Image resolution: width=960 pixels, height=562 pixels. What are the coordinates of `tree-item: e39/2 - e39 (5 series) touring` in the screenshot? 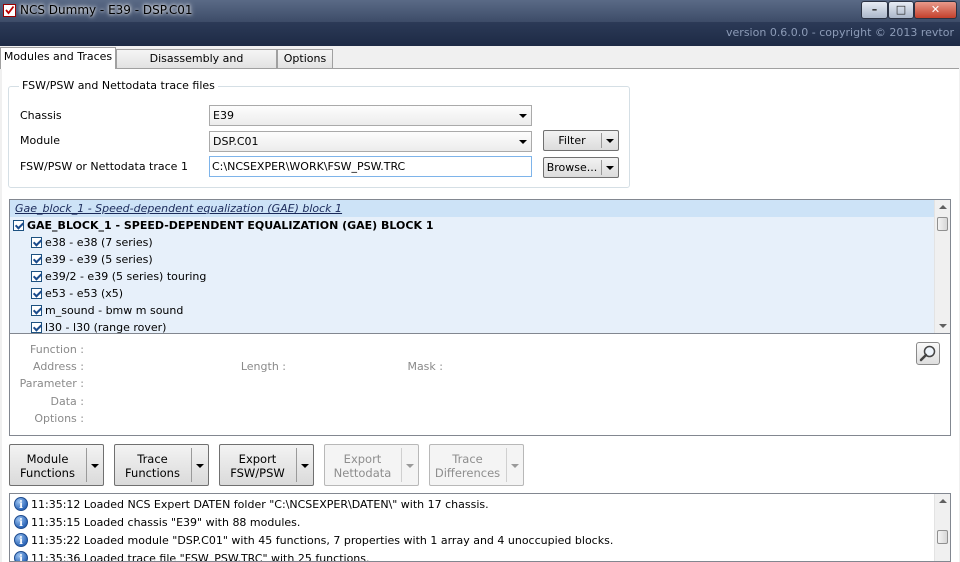 It's located at (118, 276).